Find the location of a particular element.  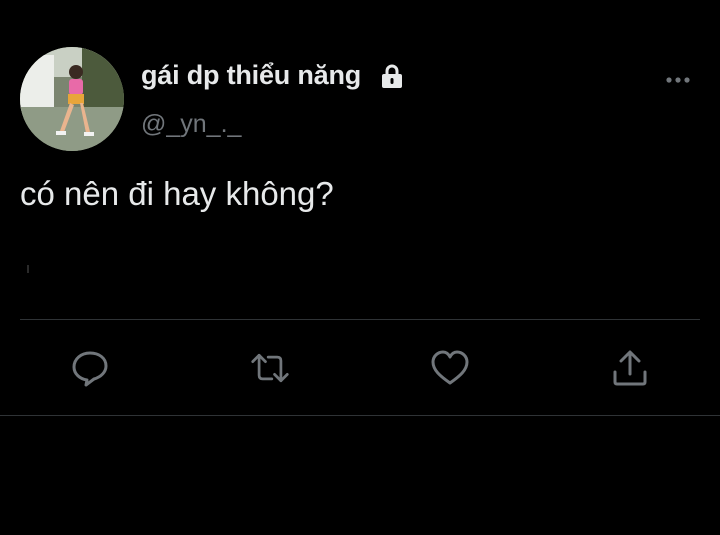

handle: @_yn_._ is located at coordinates (191, 124).